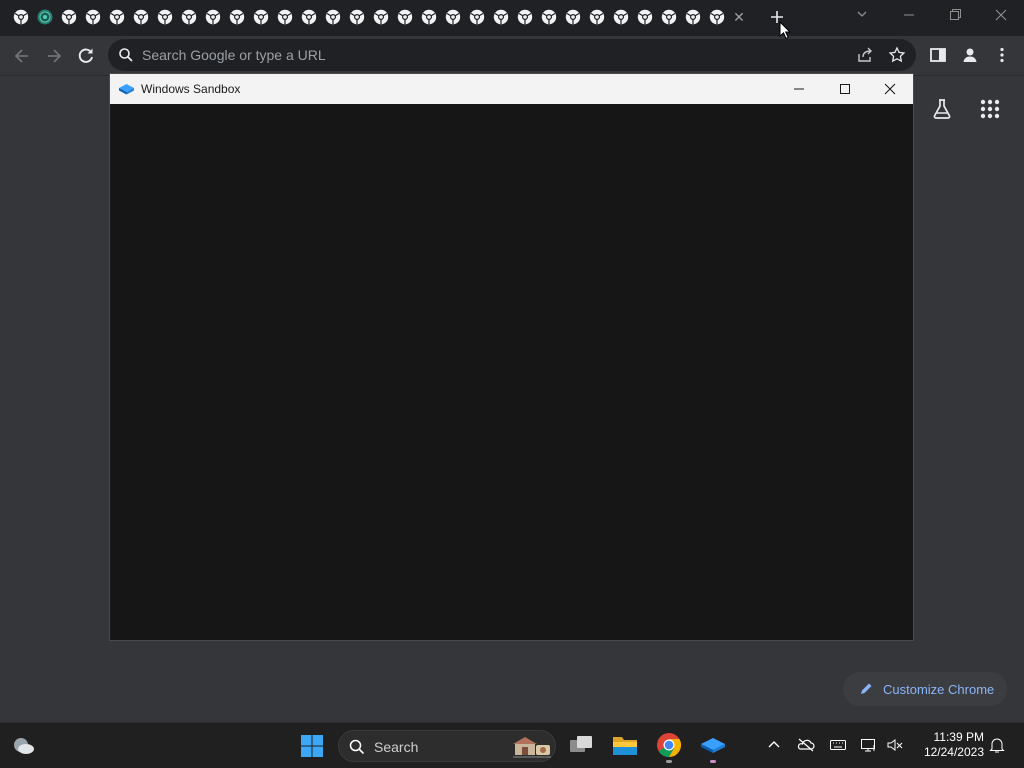  I want to click on windows-taskbar: Search 11:39 PM 12/24/2023, so click(512, 745).